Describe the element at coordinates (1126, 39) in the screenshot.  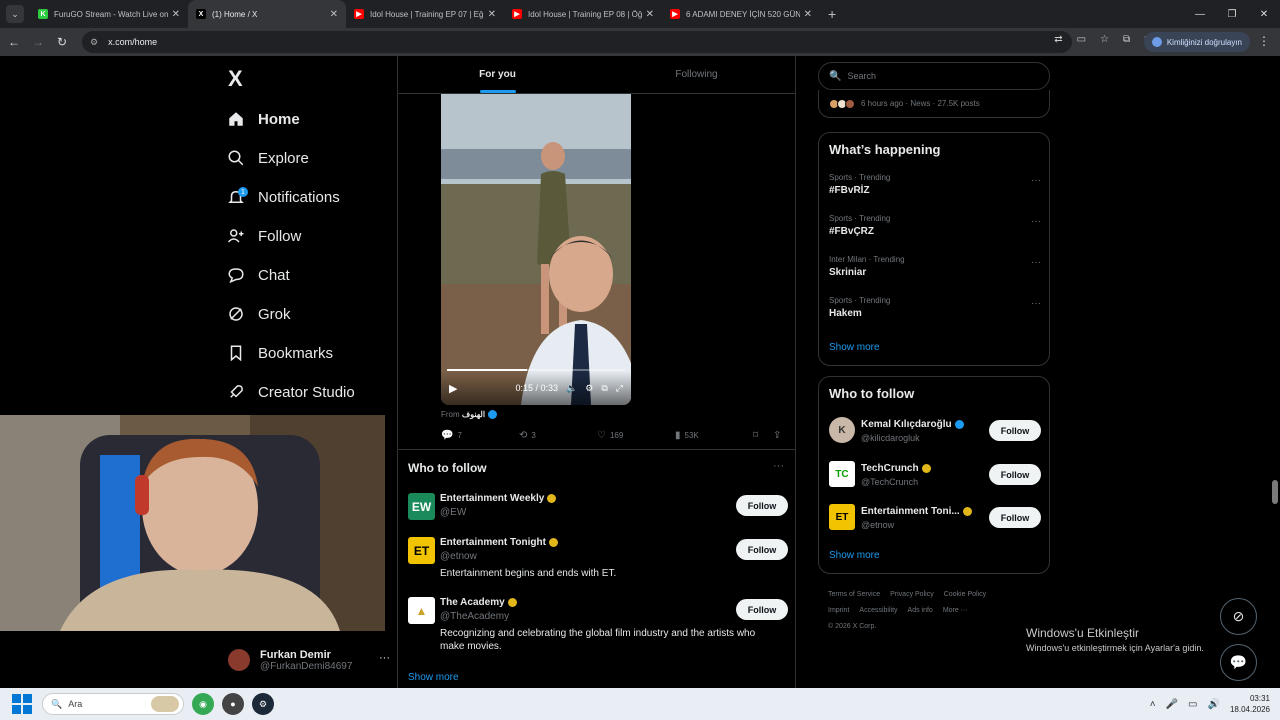
I see `extensions-icon: ⧉` at that location.